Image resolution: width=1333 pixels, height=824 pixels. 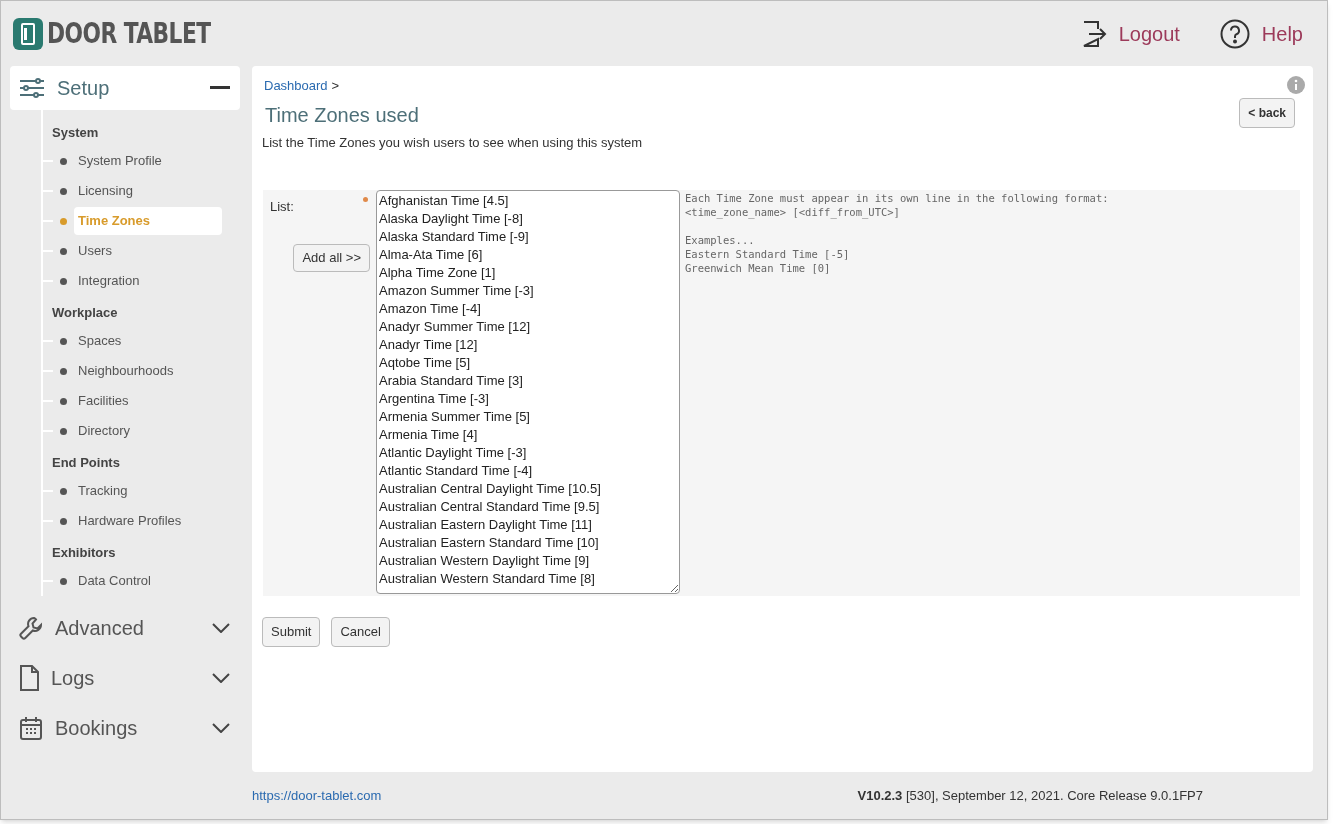 I want to click on sidebar-item: System Profile, so click(x=148, y=161).